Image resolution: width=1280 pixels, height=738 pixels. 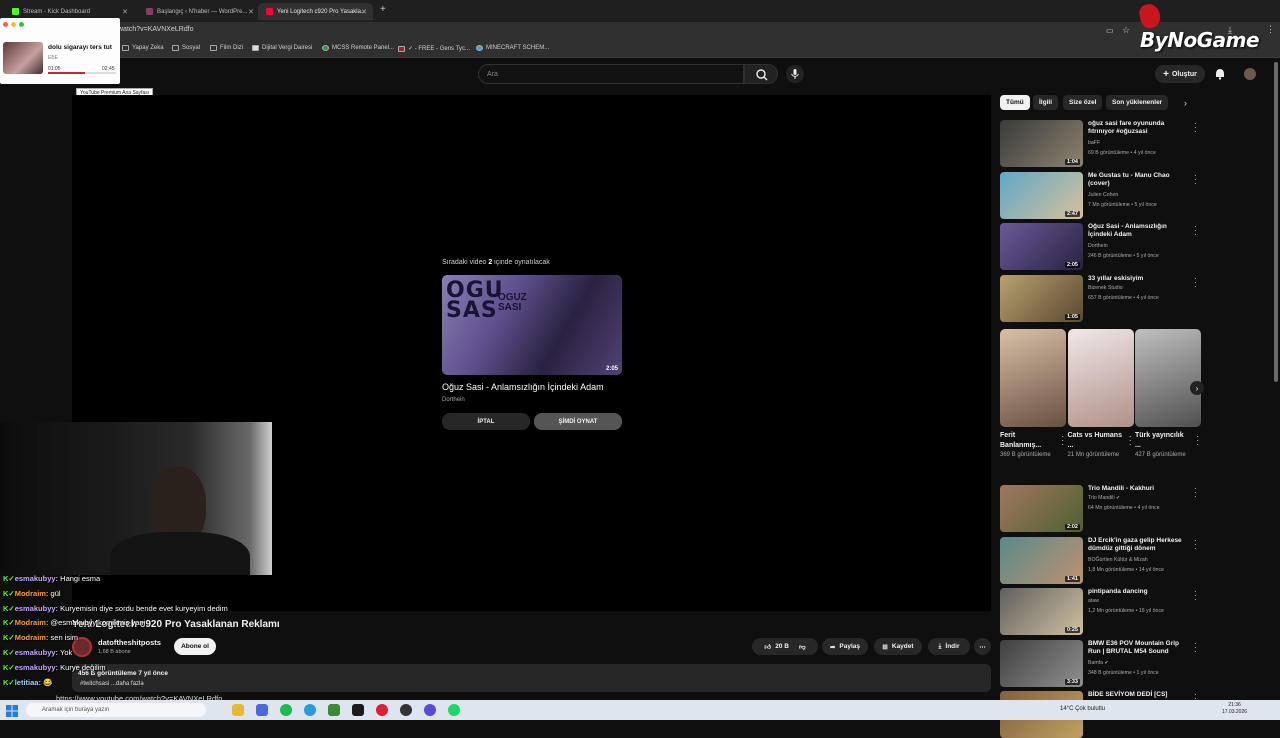 What do you see at coordinates (1138, 279) in the screenshot?
I see `video-title: 33 yıllar eskisiyim` at bounding box center [1138, 279].